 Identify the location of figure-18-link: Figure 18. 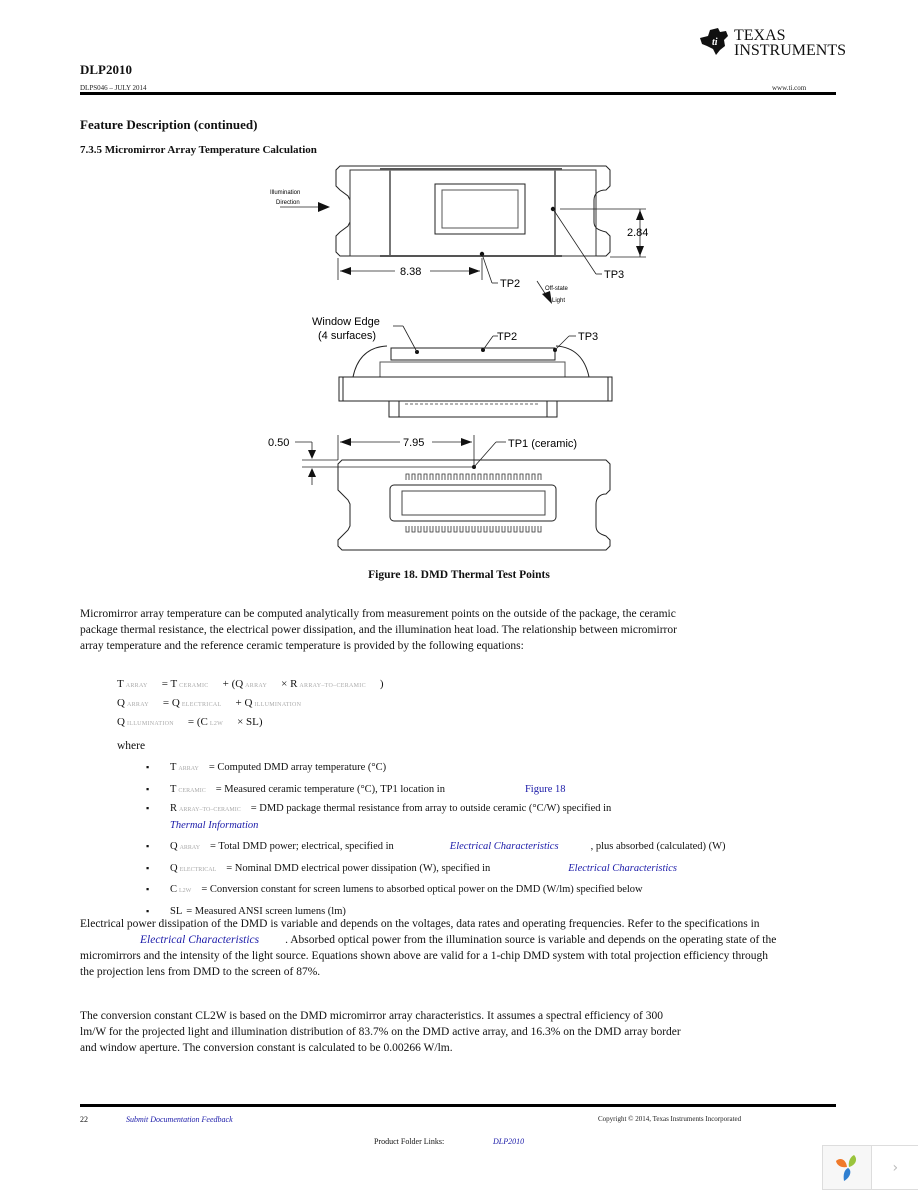
(545, 789).